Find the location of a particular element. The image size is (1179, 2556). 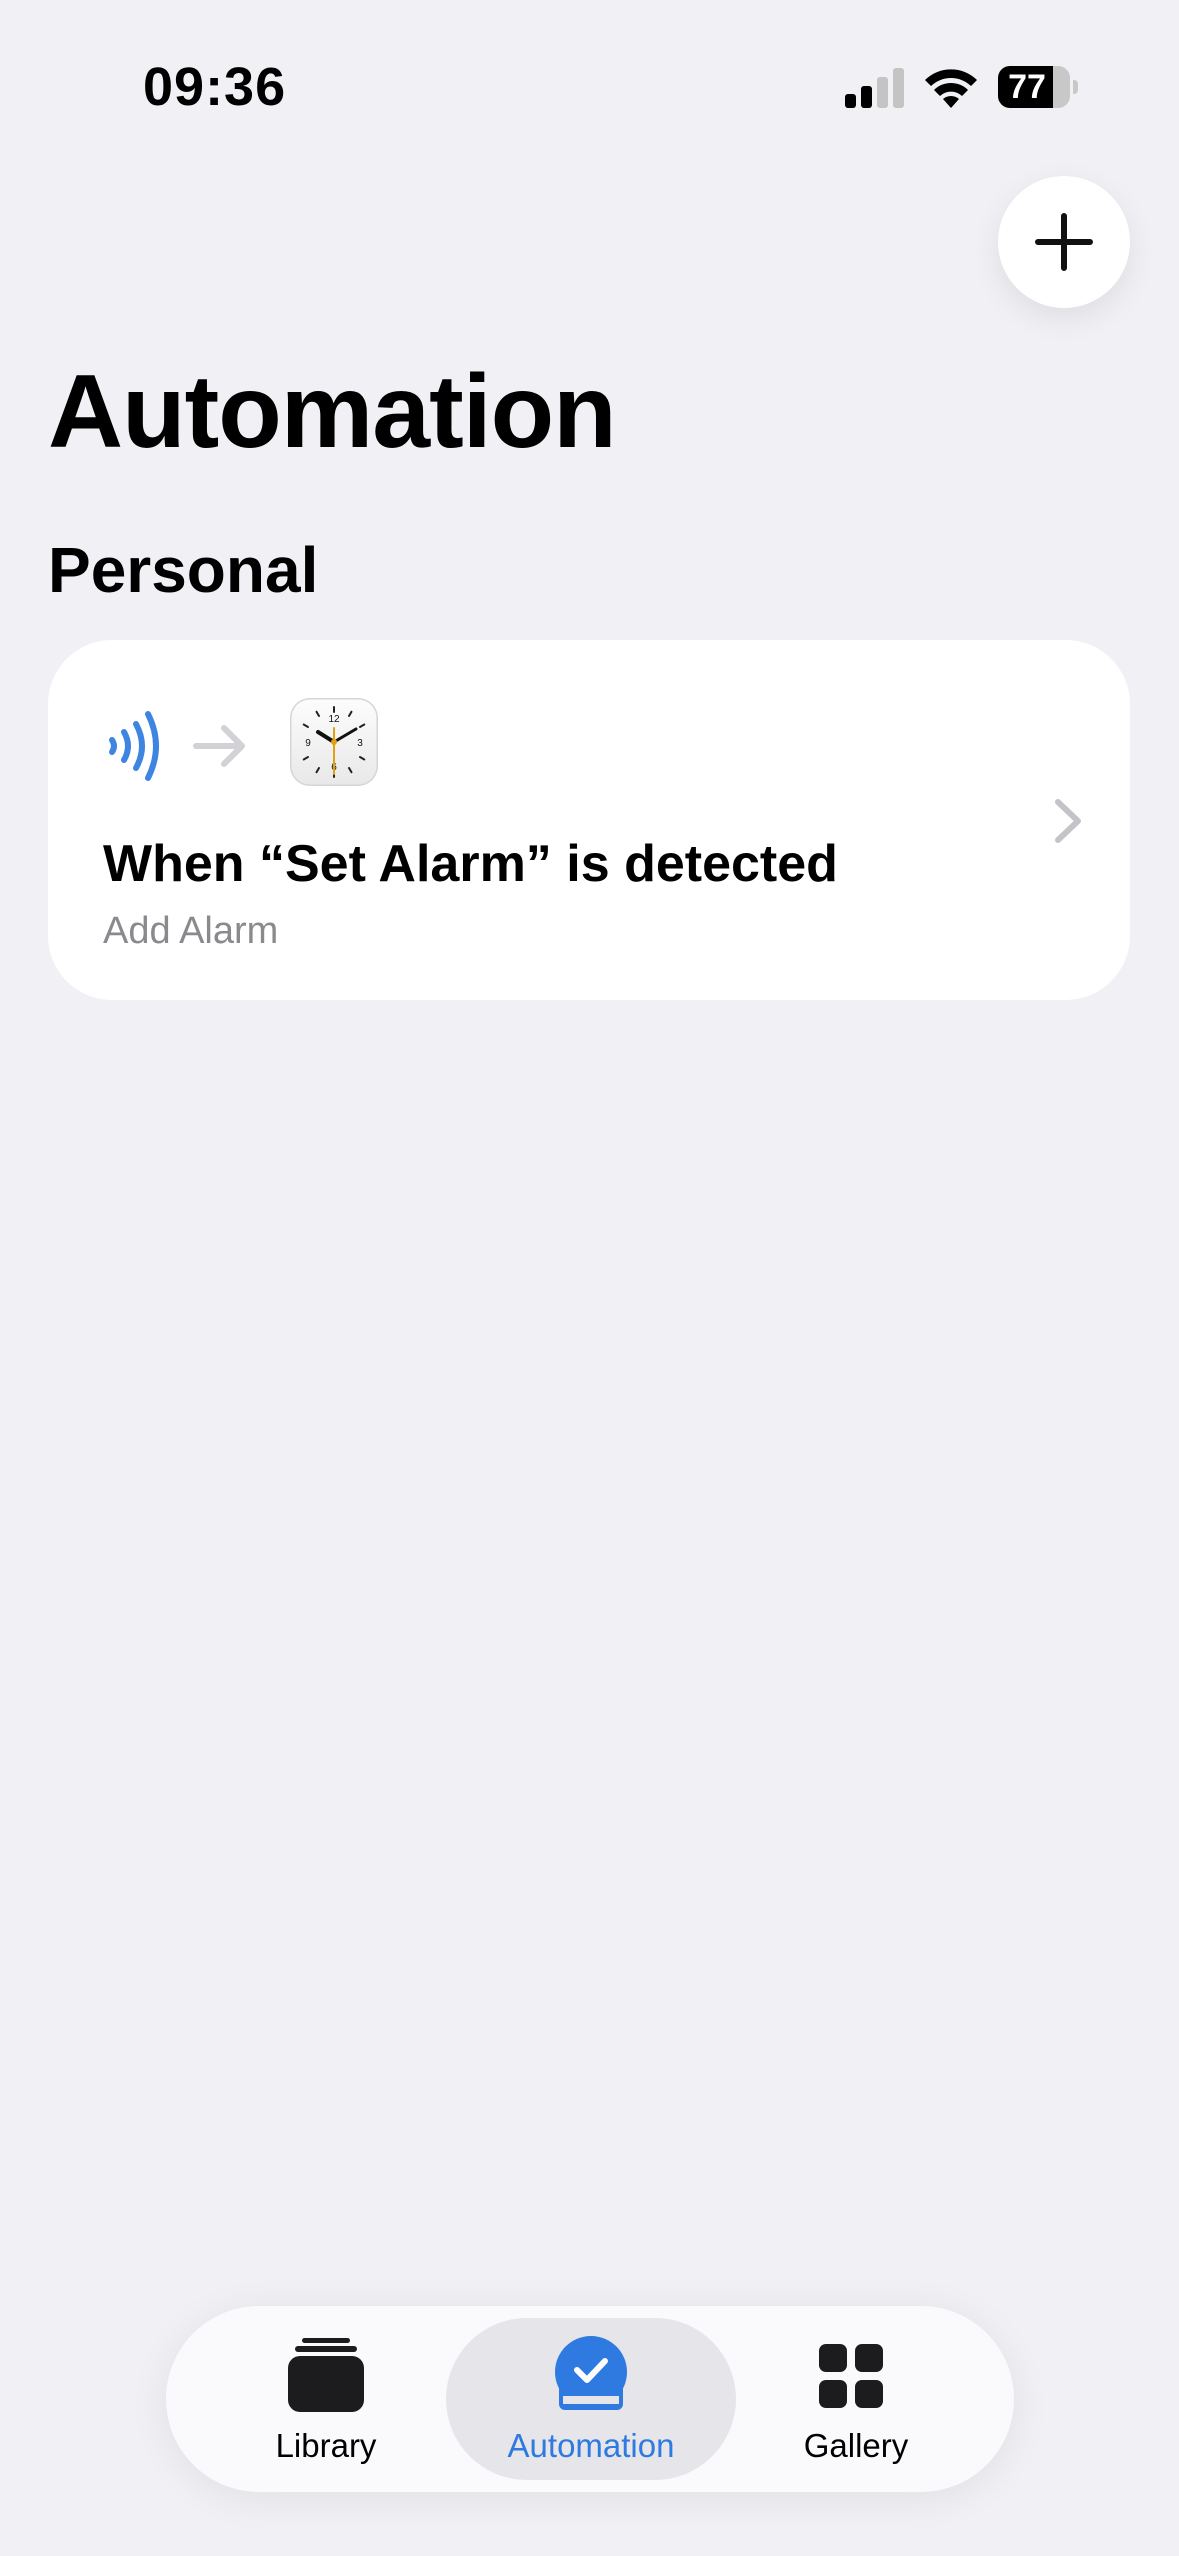

status-time: 09:36 is located at coordinates (215, 87).